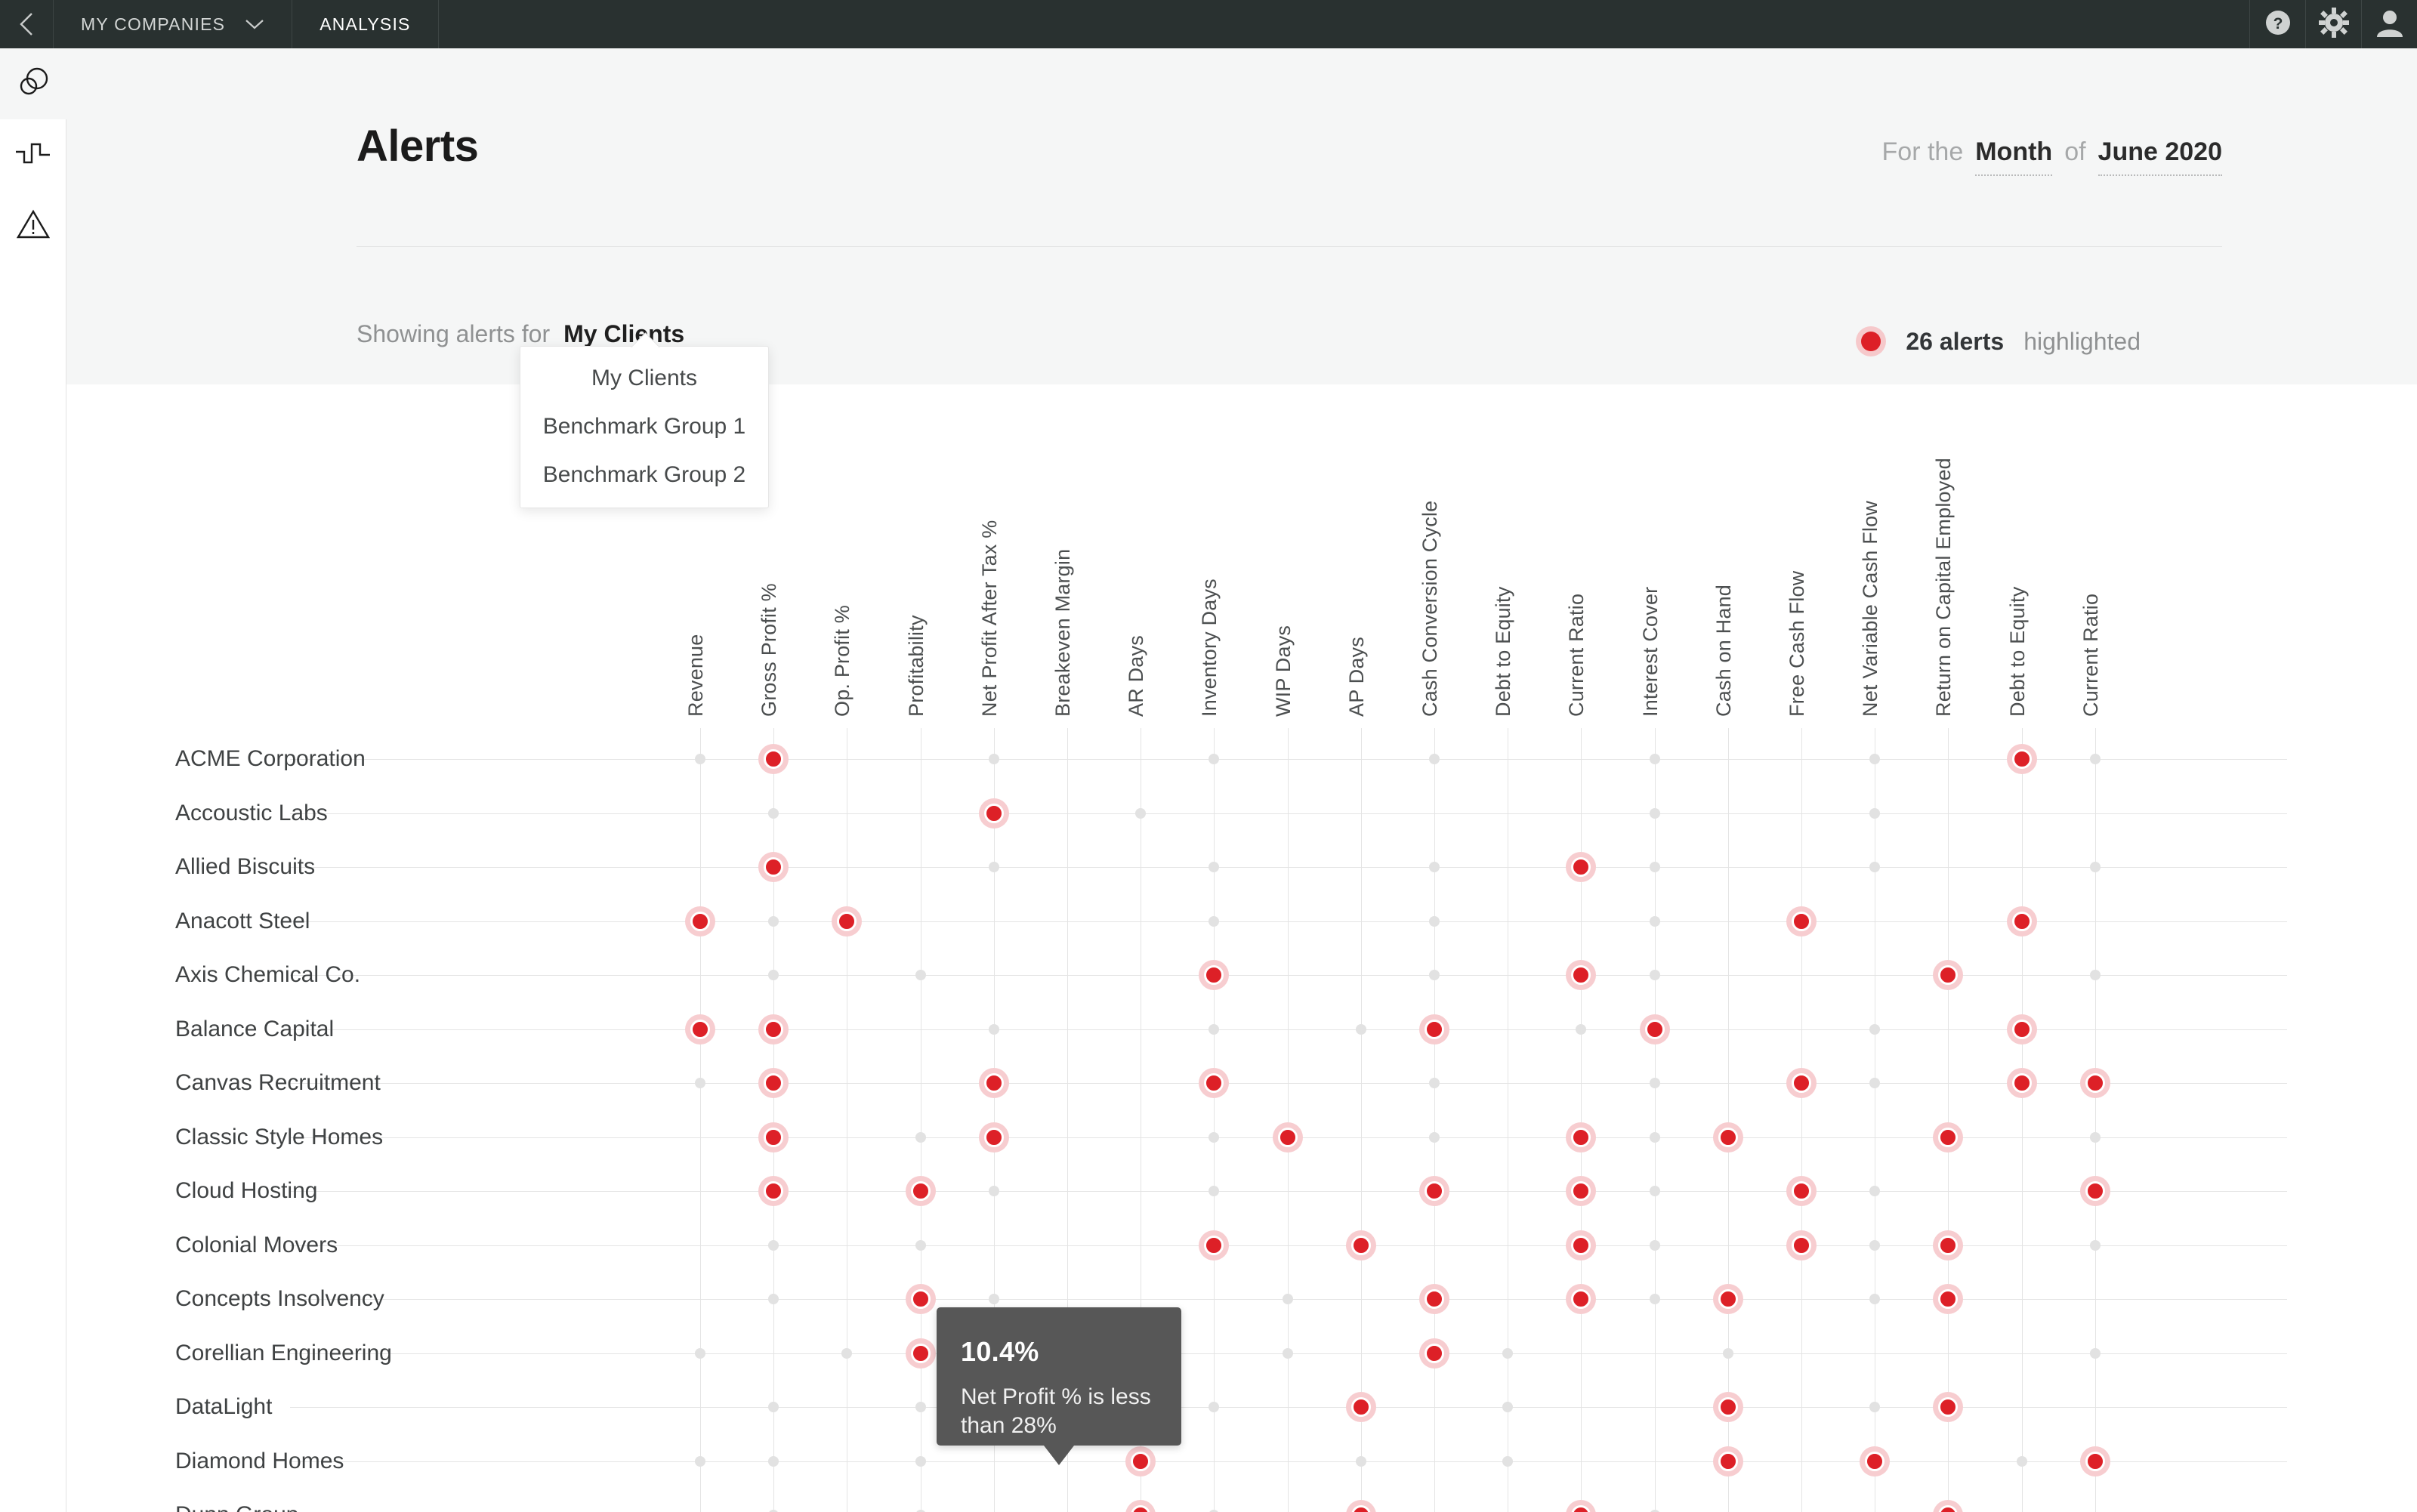 The height and width of the screenshot is (1512, 2417). Describe the element at coordinates (279, 1137) in the screenshot. I see `matrix-row-label: Classic Style Homes` at that location.